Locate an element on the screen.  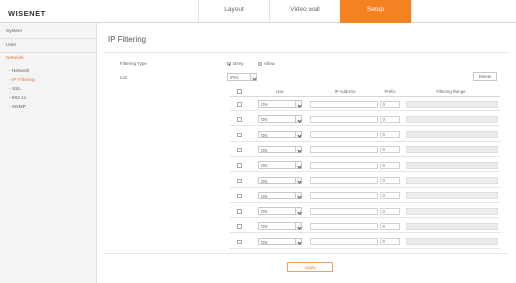
sidebar-item-system: System is located at coordinates (14, 31).